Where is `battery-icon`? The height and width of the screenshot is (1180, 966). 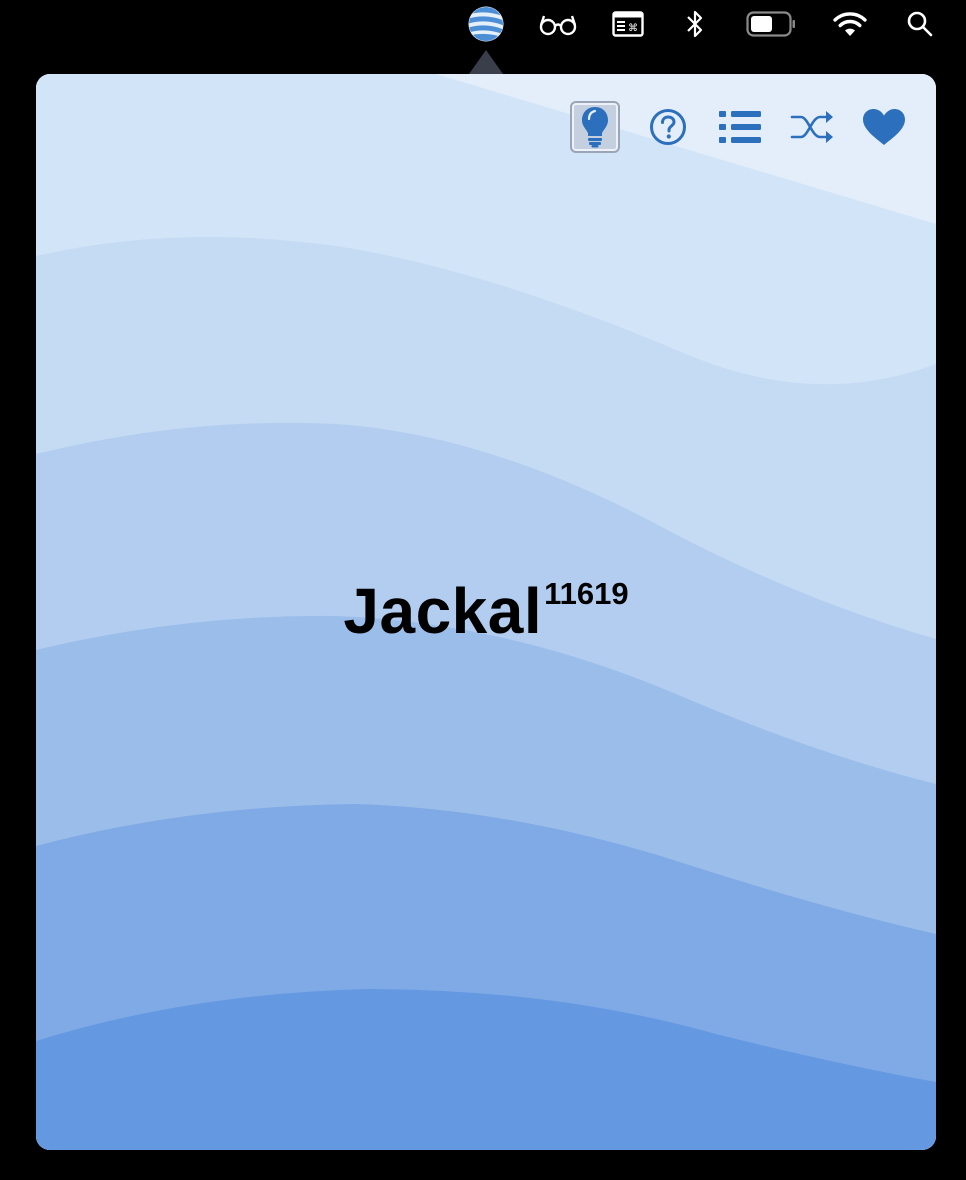
battery-icon is located at coordinates (771, 24).